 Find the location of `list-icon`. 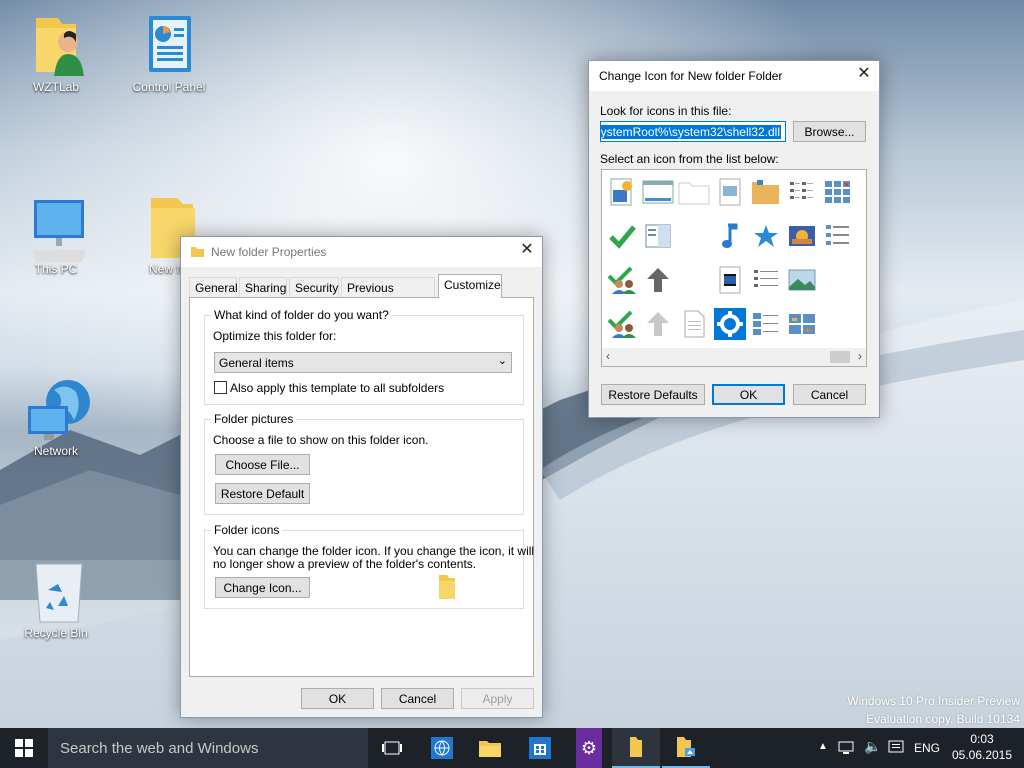

list-icon is located at coordinates (838, 236).